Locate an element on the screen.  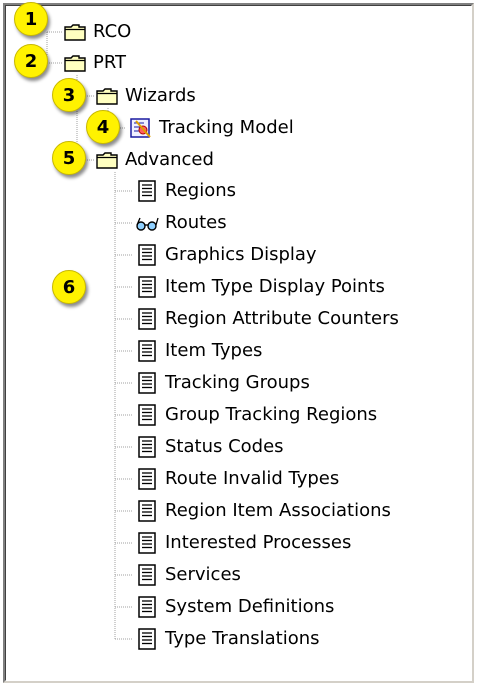
tree-node-advanced: Advanced is located at coordinates (154, 160).